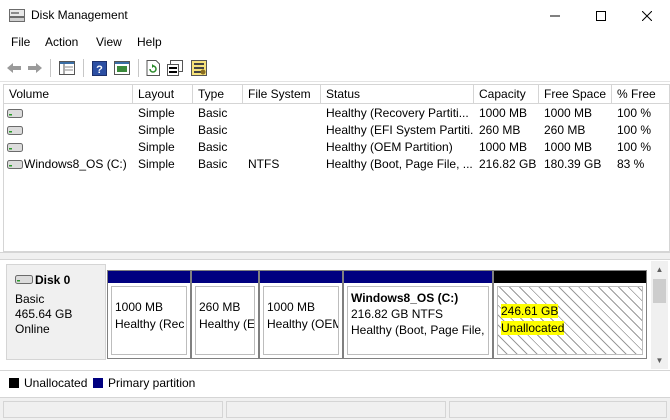 This screenshot has width=670, height=420. What do you see at coordinates (152, 383) in the screenshot?
I see `legend-label-primary: Primary partition` at bounding box center [152, 383].